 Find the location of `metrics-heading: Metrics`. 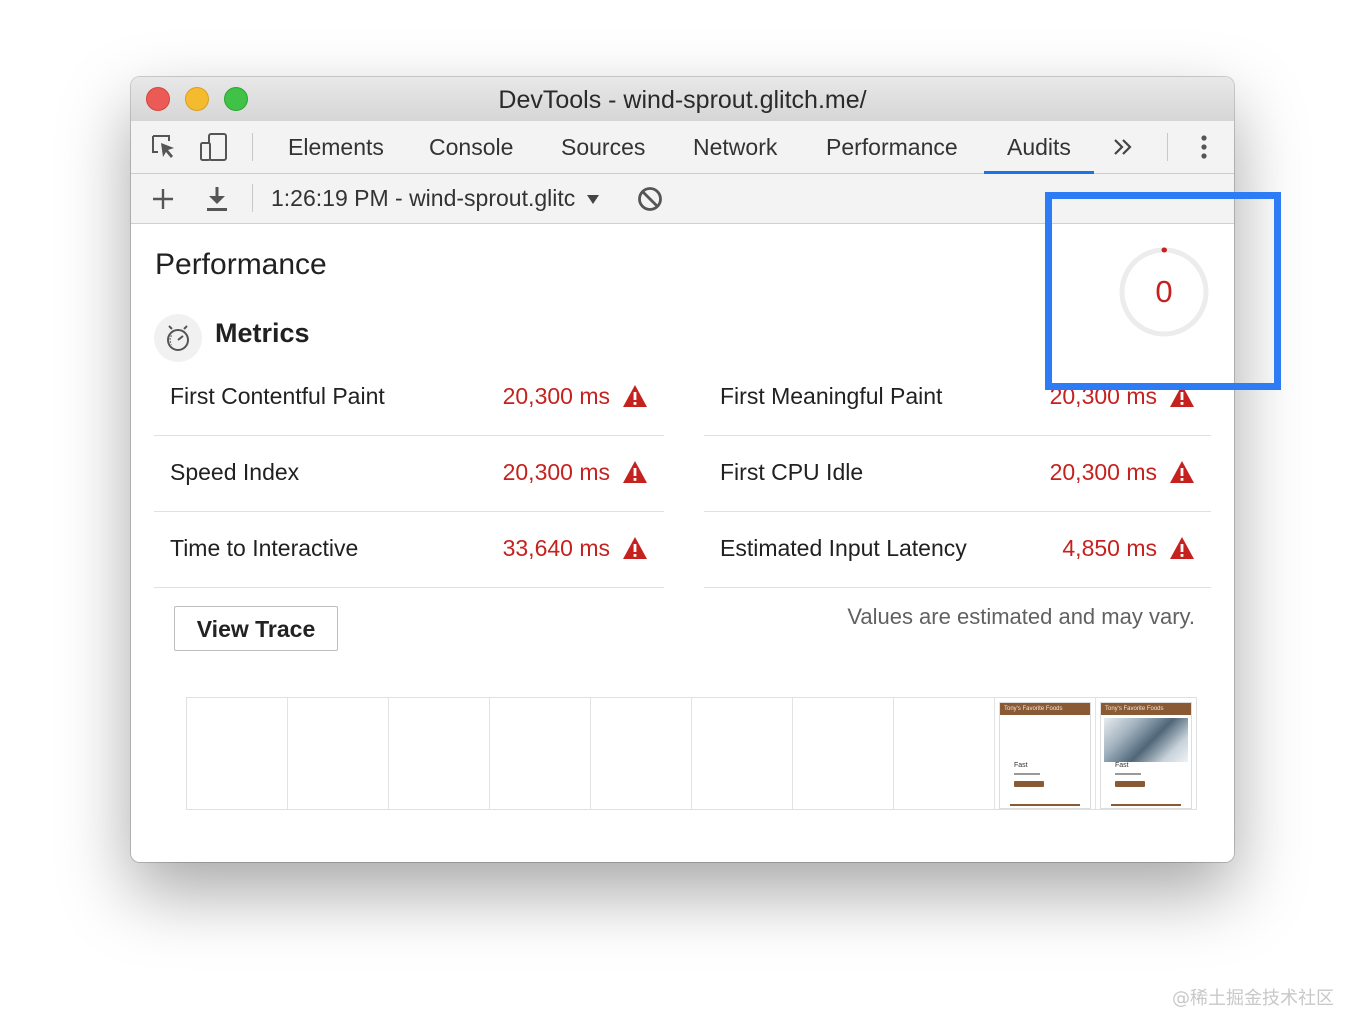

metrics-heading: Metrics is located at coordinates (262, 333).